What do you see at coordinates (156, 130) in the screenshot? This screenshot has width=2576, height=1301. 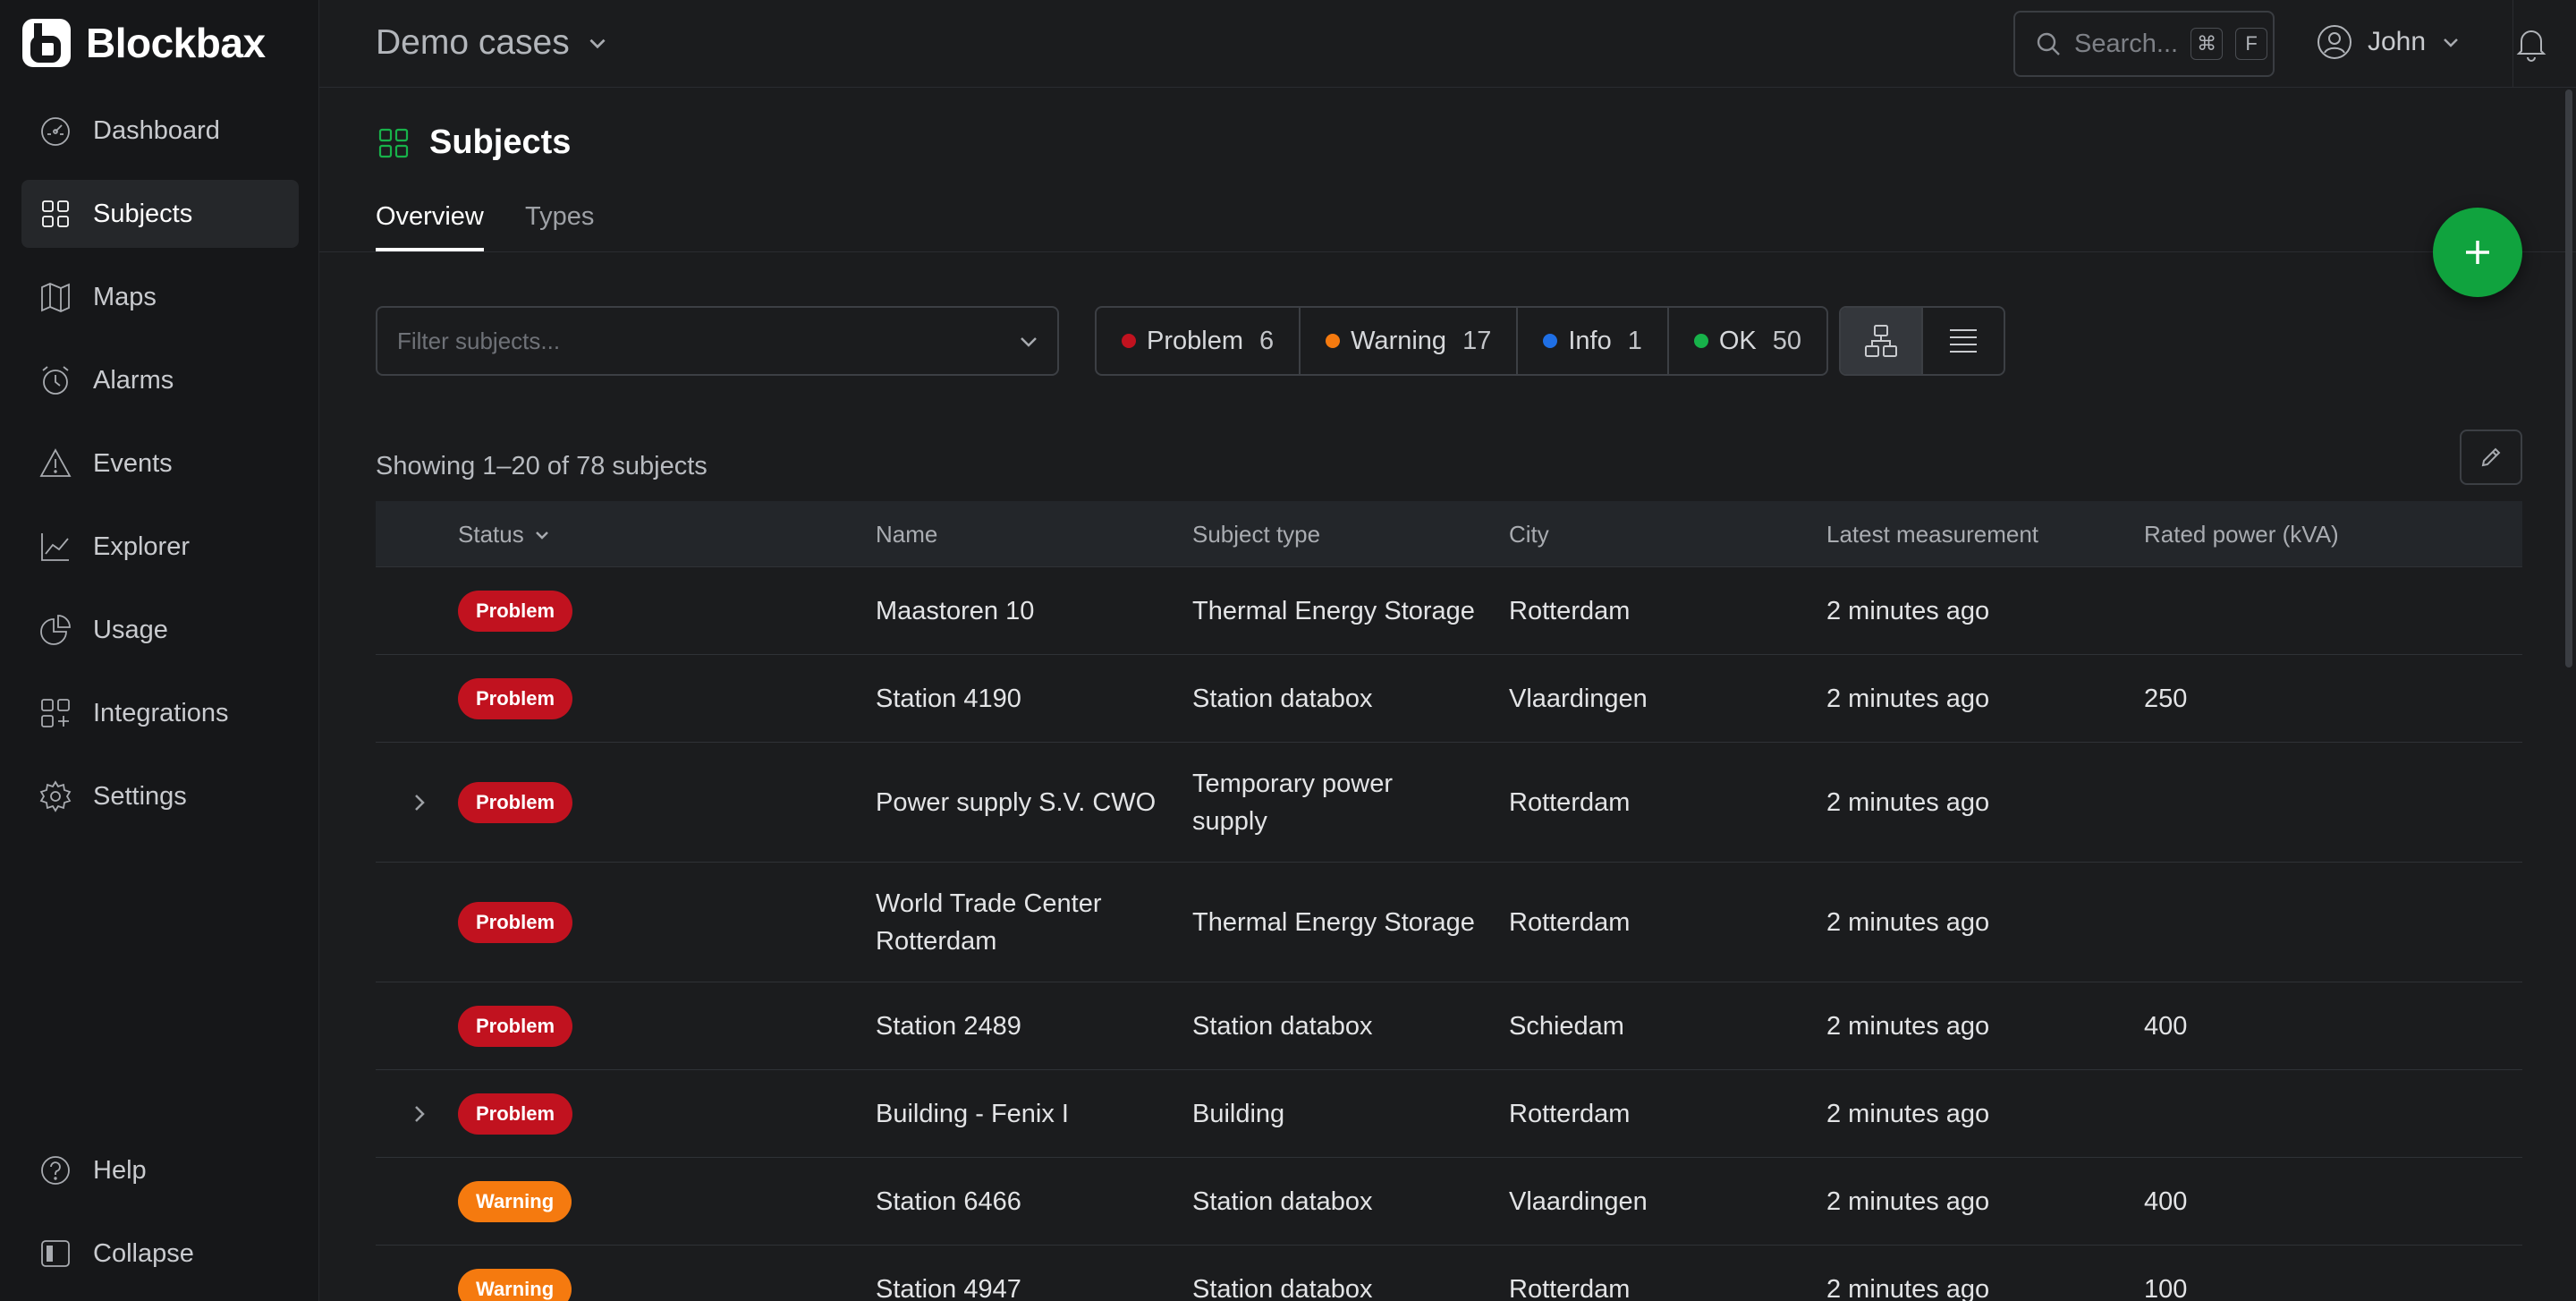 I see `sidebar-item-label: Dashboard` at bounding box center [156, 130].